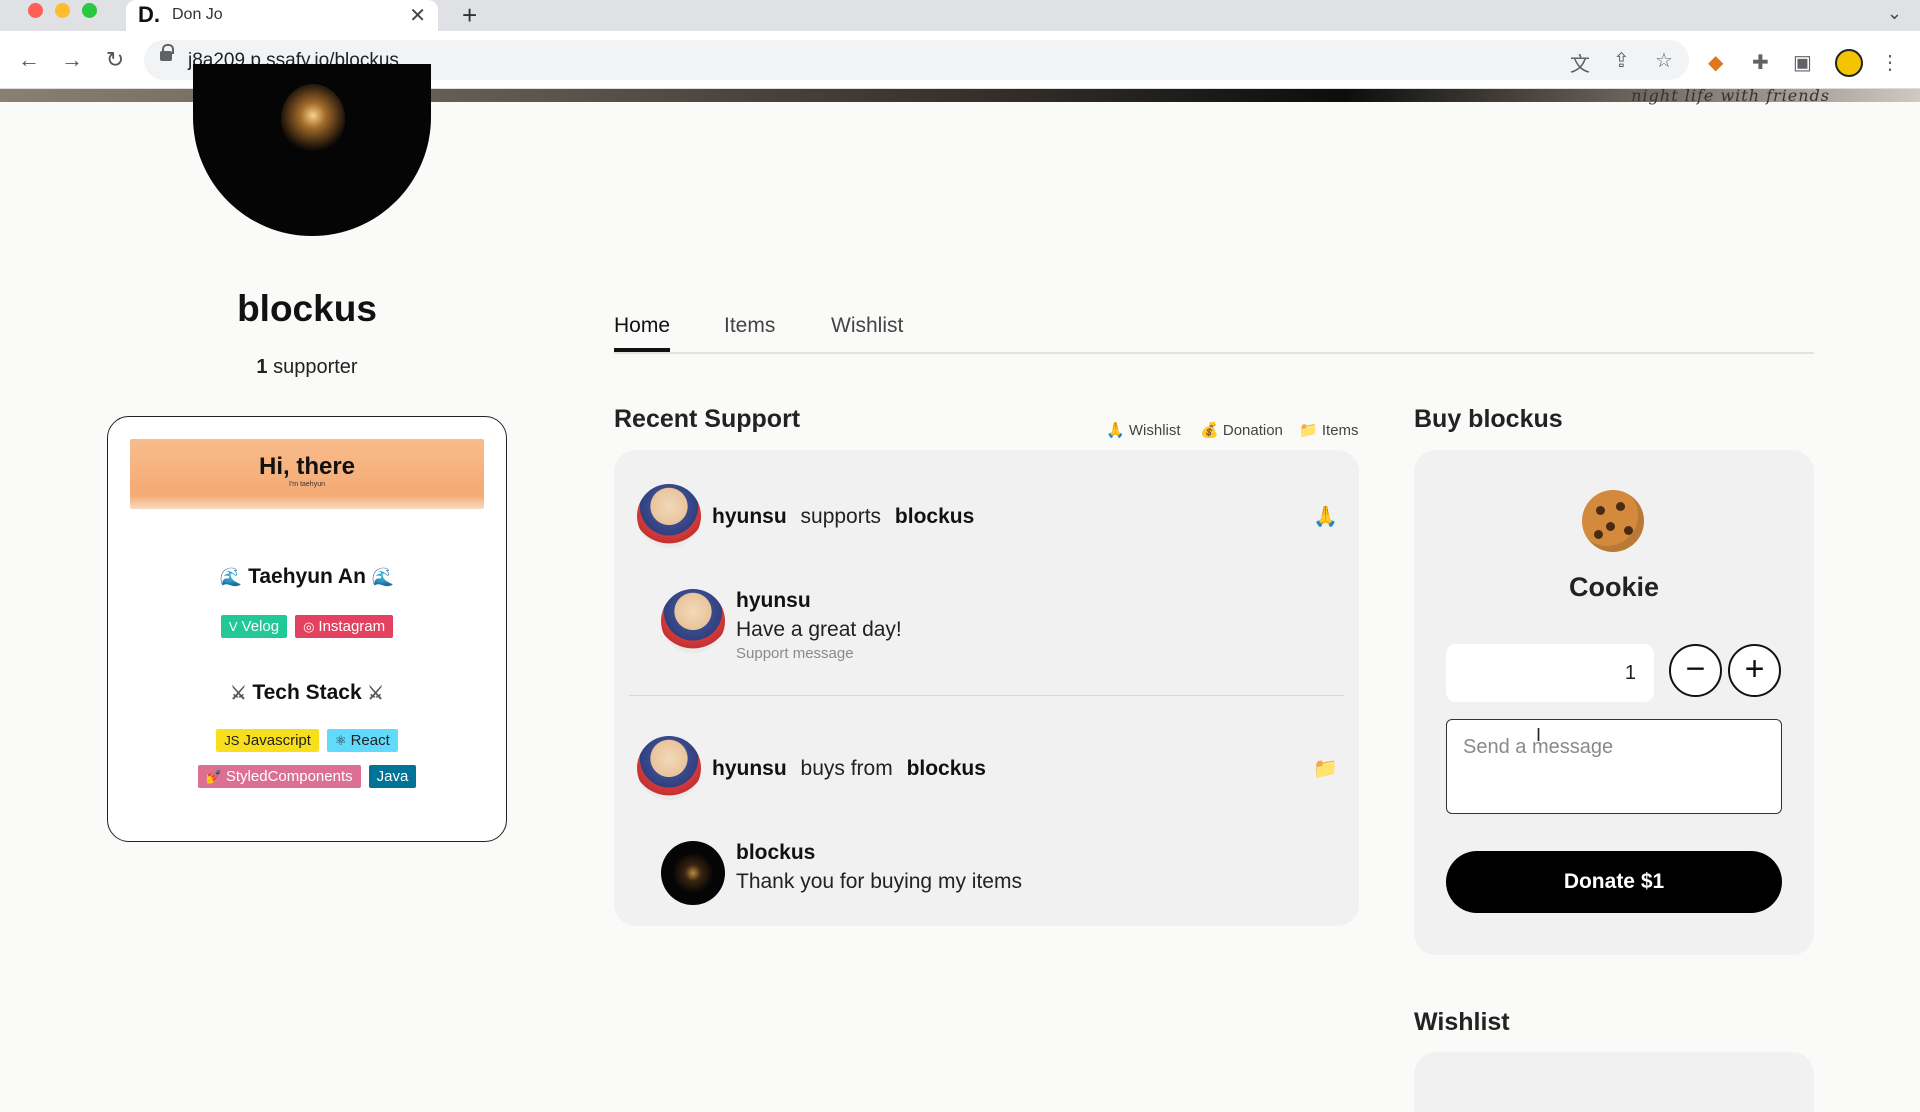 The width and height of the screenshot is (1920, 1112). What do you see at coordinates (1613, 521) in the screenshot?
I see `cookie-icon` at bounding box center [1613, 521].